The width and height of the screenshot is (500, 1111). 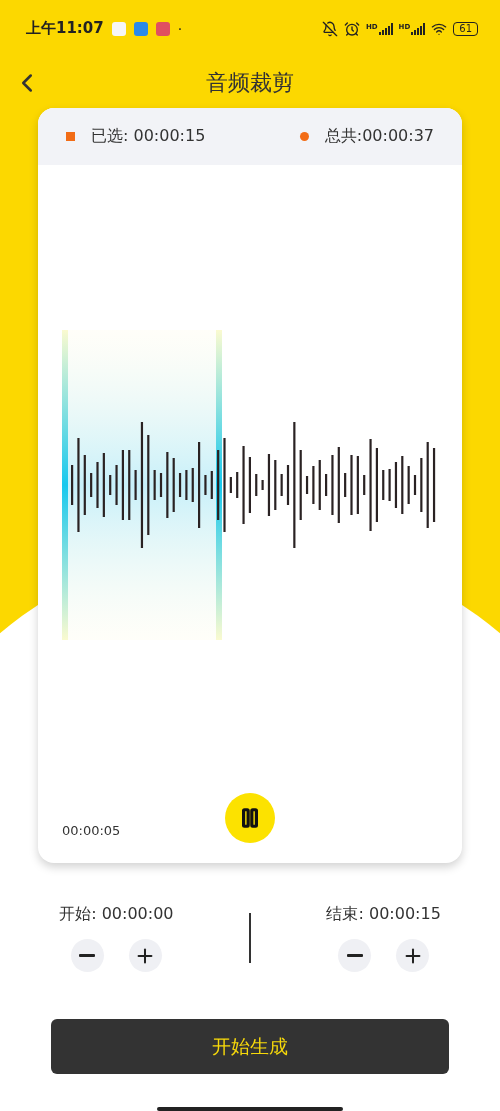 What do you see at coordinates (383, 915) in the screenshot?
I see `range-time: 结束: 00:00:15` at bounding box center [383, 915].